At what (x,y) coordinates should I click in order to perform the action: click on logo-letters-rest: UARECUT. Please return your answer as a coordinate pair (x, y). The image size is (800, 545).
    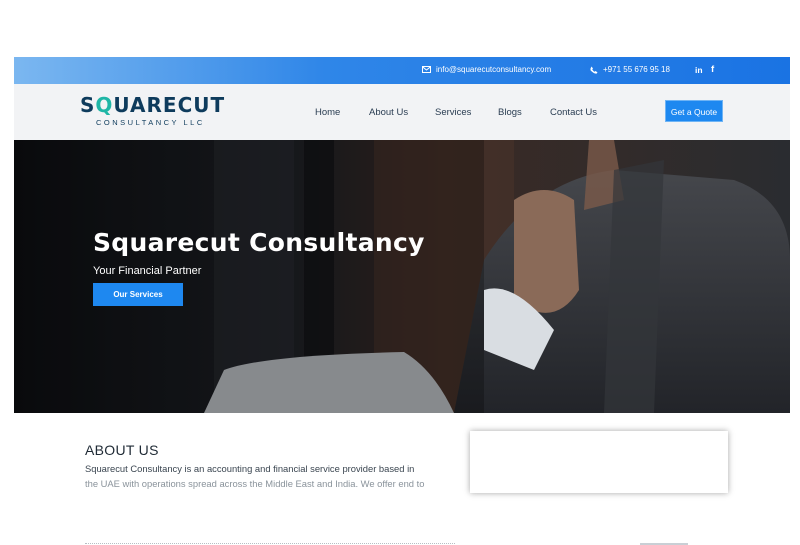
    Looking at the image, I should click on (169, 105).